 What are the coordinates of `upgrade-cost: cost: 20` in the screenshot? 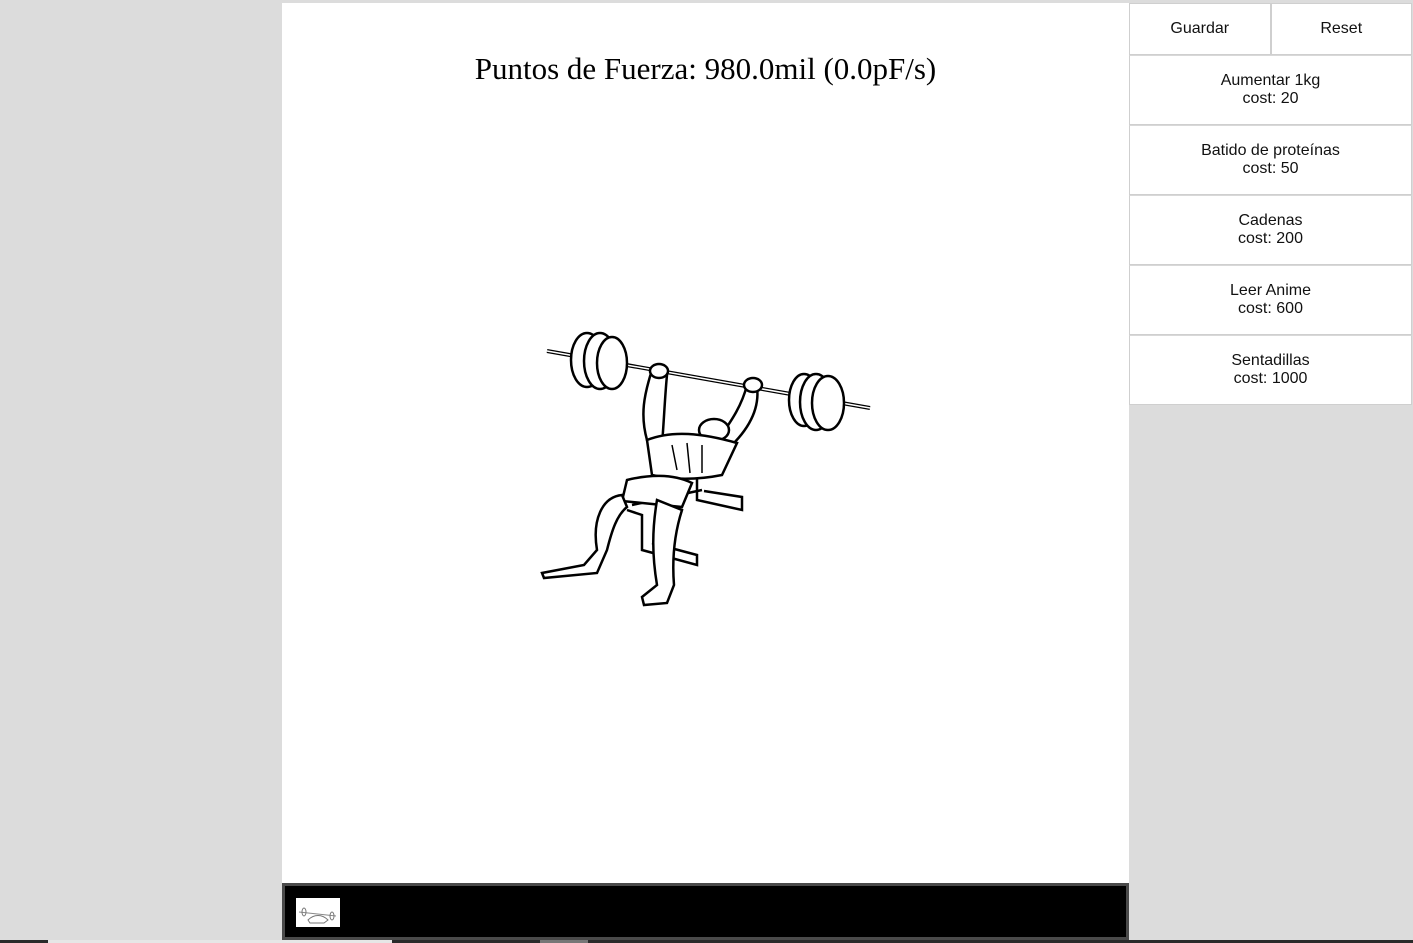 It's located at (1270, 98).